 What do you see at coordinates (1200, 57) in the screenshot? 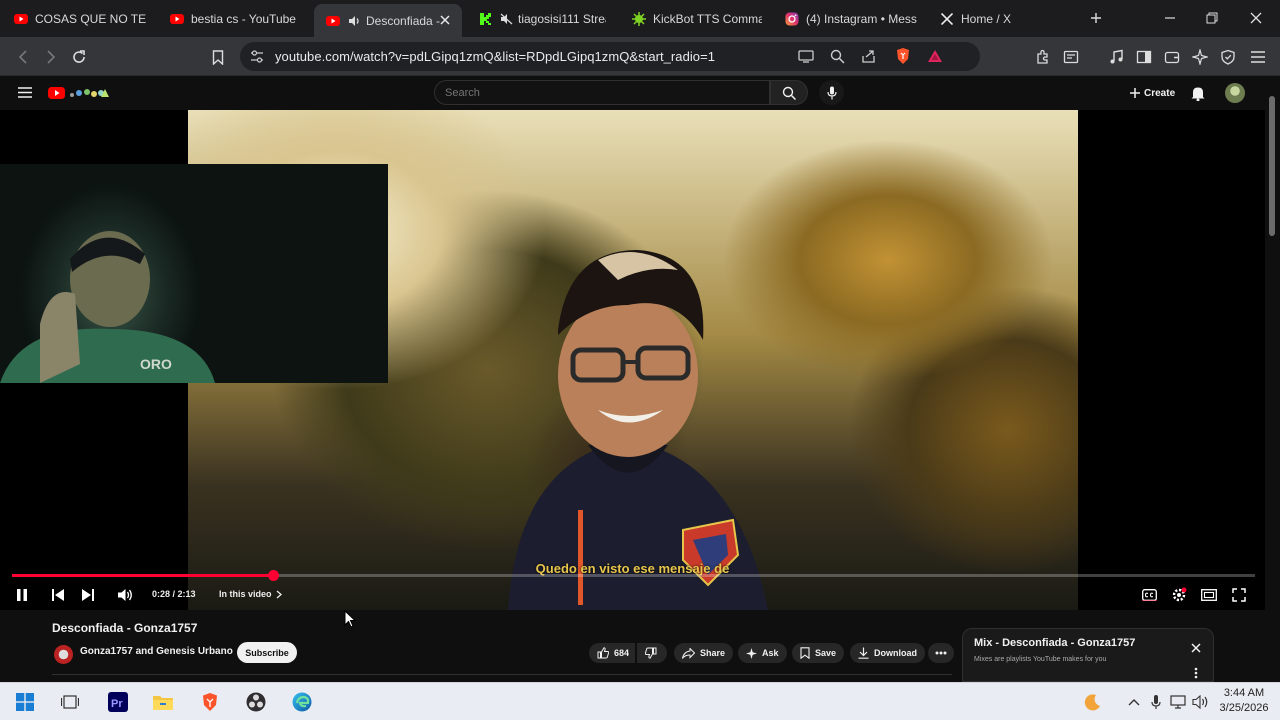
I see `leo-ai-icon` at bounding box center [1200, 57].